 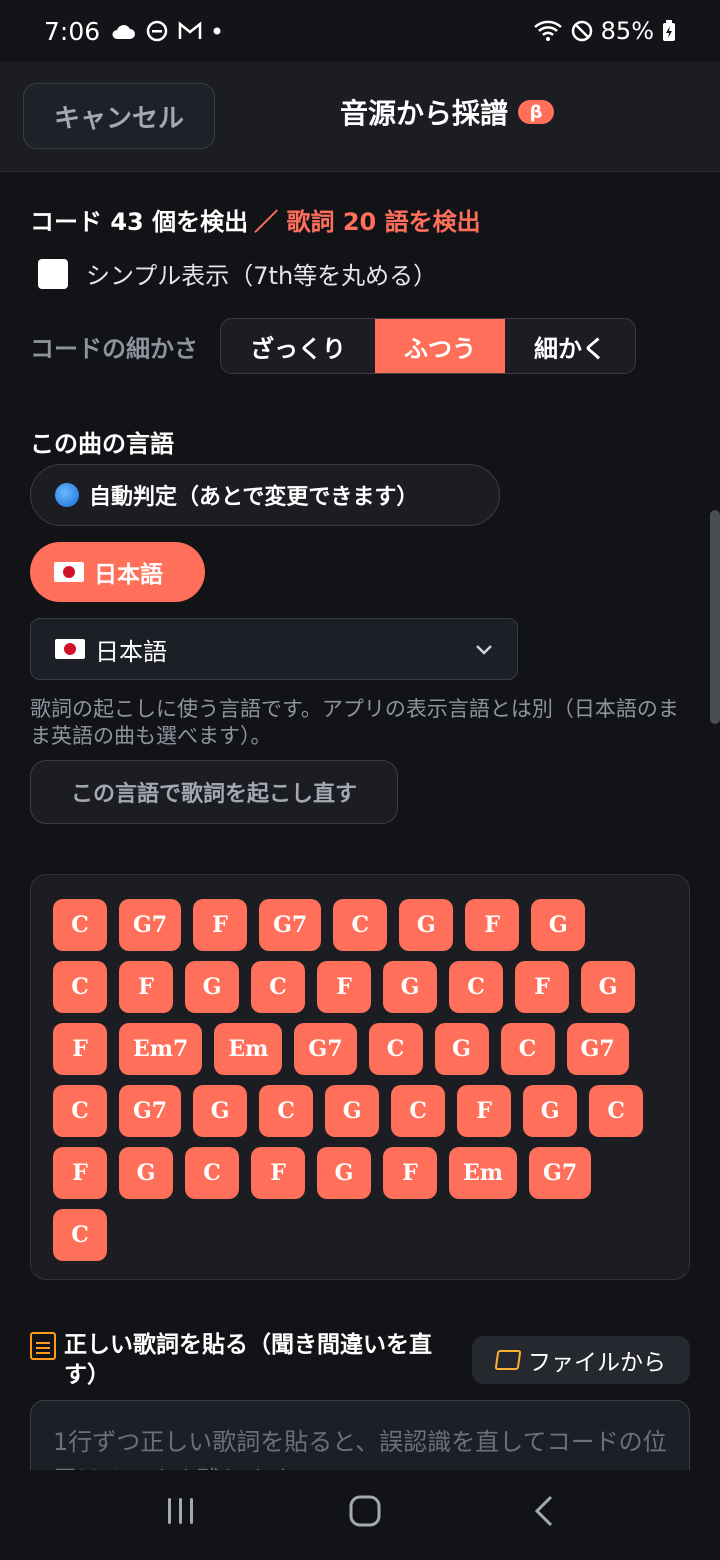 What do you see at coordinates (114, 348) in the screenshot?
I see `granularity-label: コードの細かさ` at bounding box center [114, 348].